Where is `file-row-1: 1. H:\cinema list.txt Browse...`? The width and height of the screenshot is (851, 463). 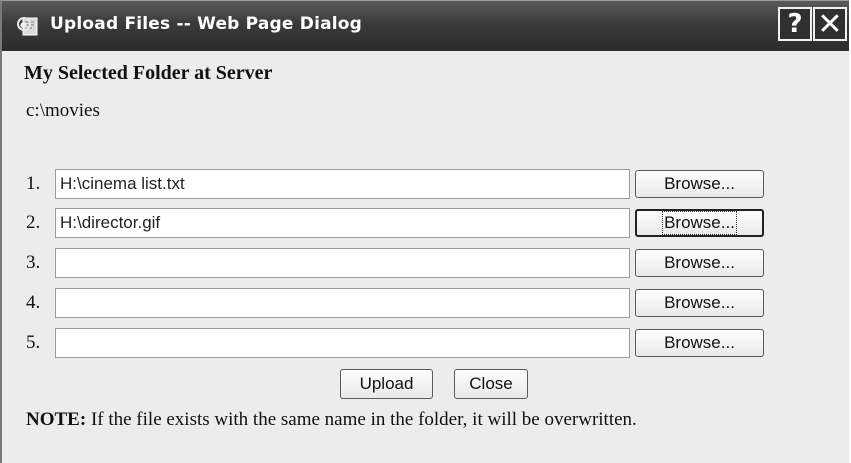
file-row-1: 1. H:\cinema list.txt Browse... is located at coordinates (426, 185).